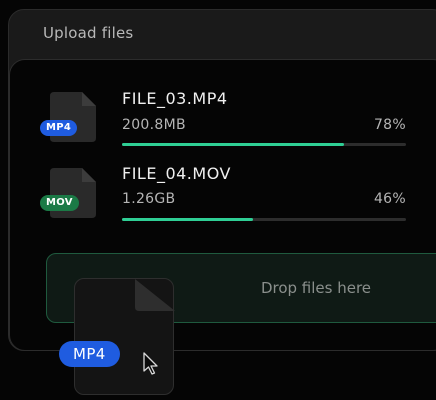 Image resolution: width=436 pixels, height=400 pixels. I want to click on file-icon: MP4, so click(68, 116).